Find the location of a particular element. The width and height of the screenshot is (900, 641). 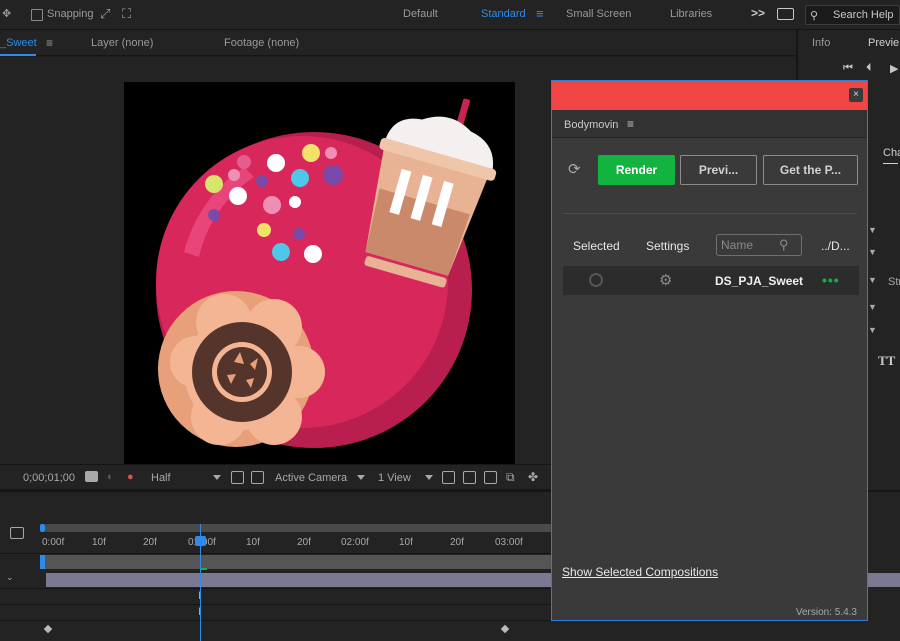

bodymovin-title: Bodymovin is located at coordinates (591, 125).